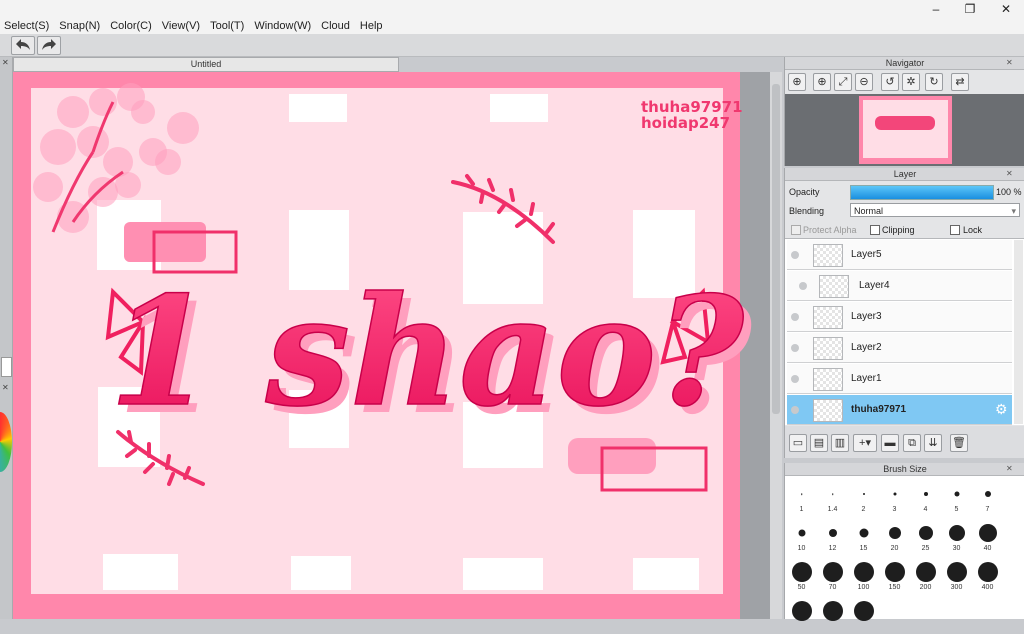 This screenshot has height=634, width=1024. Describe the element at coordinates (933, 443) in the screenshot. I see `merge-icon: ⇊` at that location.